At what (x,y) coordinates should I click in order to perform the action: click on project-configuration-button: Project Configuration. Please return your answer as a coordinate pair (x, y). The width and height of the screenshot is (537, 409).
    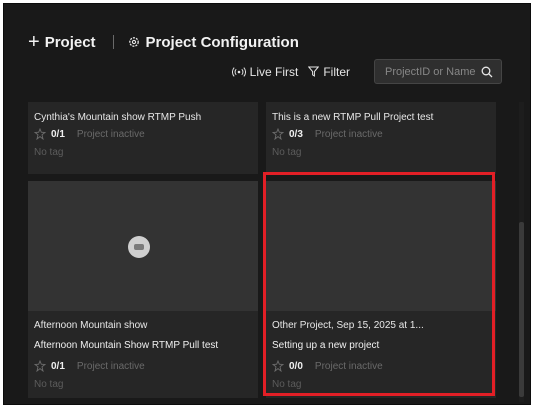
    Looking at the image, I should click on (222, 42).